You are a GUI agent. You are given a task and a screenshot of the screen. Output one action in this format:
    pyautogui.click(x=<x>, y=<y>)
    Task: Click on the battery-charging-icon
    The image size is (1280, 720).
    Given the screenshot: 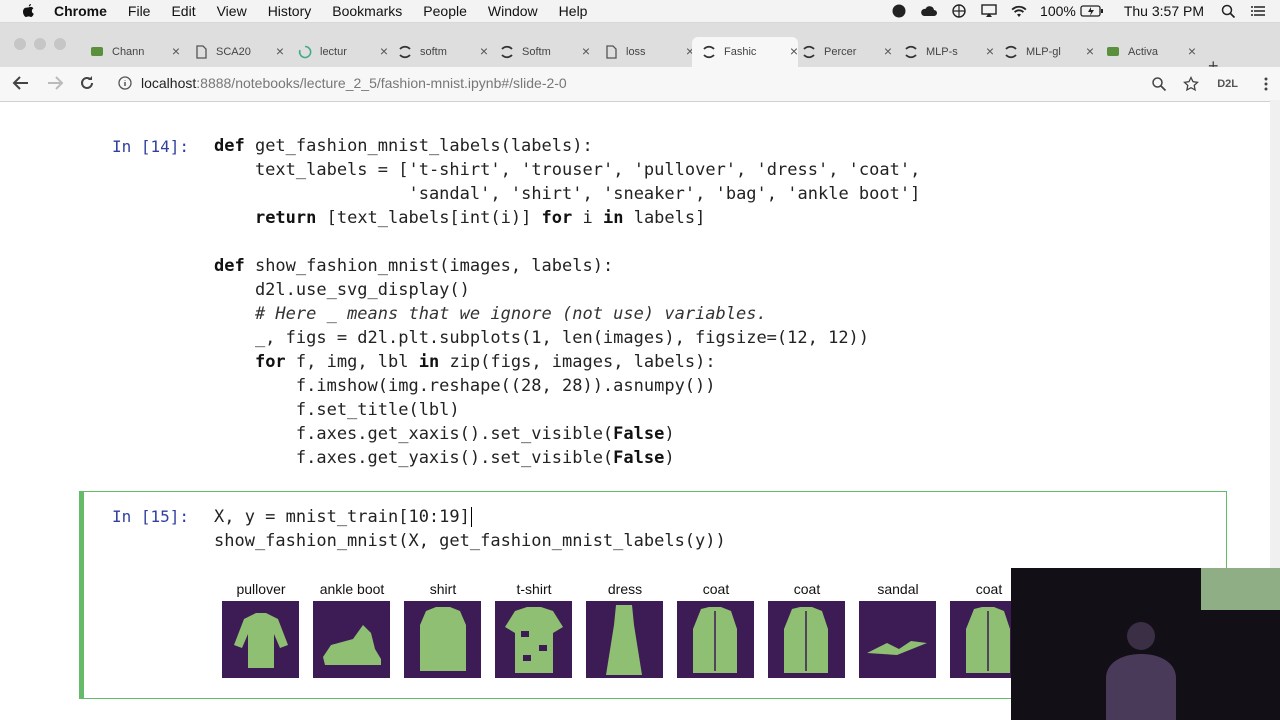 What is the action you would take?
    pyautogui.click(x=1092, y=11)
    